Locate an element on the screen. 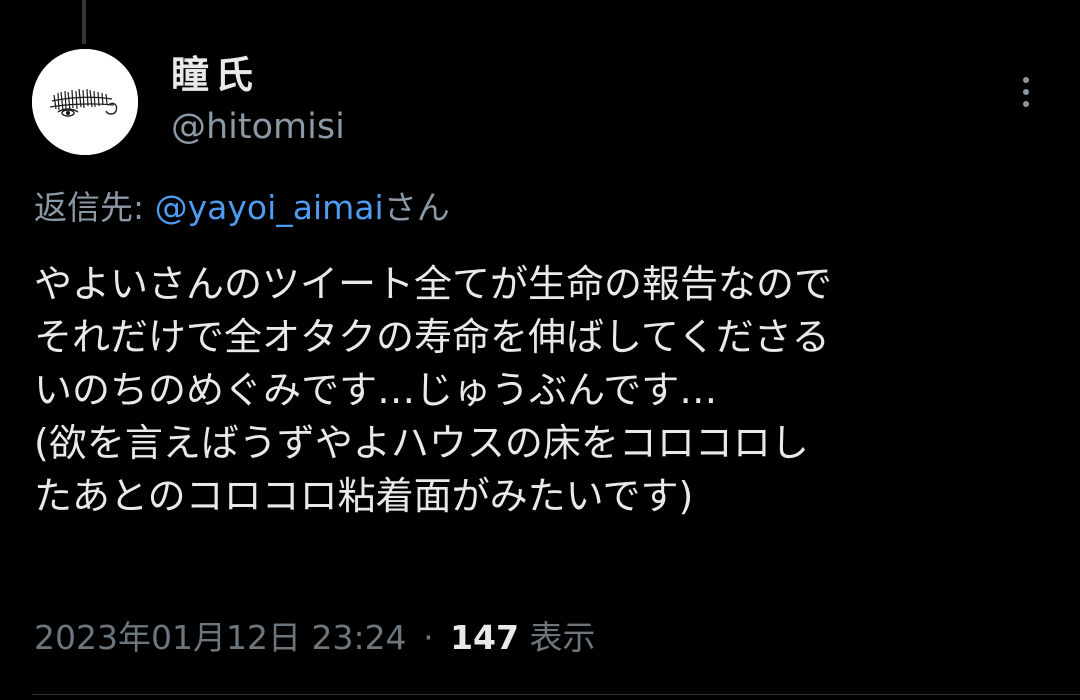 Image resolution: width=1080 pixels, height=700 pixels. author-handle: @hitomisi is located at coordinates (258, 127).